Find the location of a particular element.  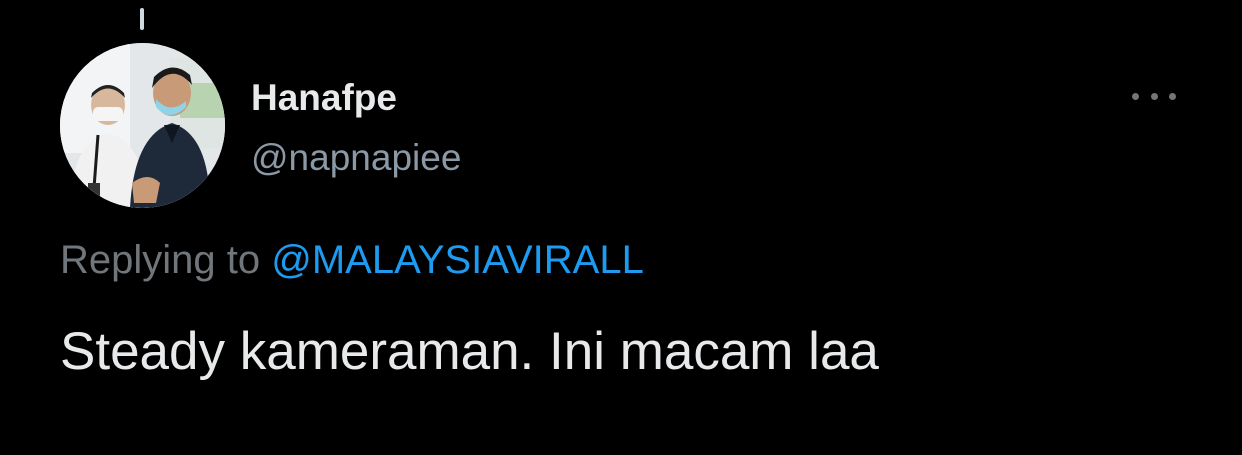

profile-photo-icon is located at coordinates (142, 125).